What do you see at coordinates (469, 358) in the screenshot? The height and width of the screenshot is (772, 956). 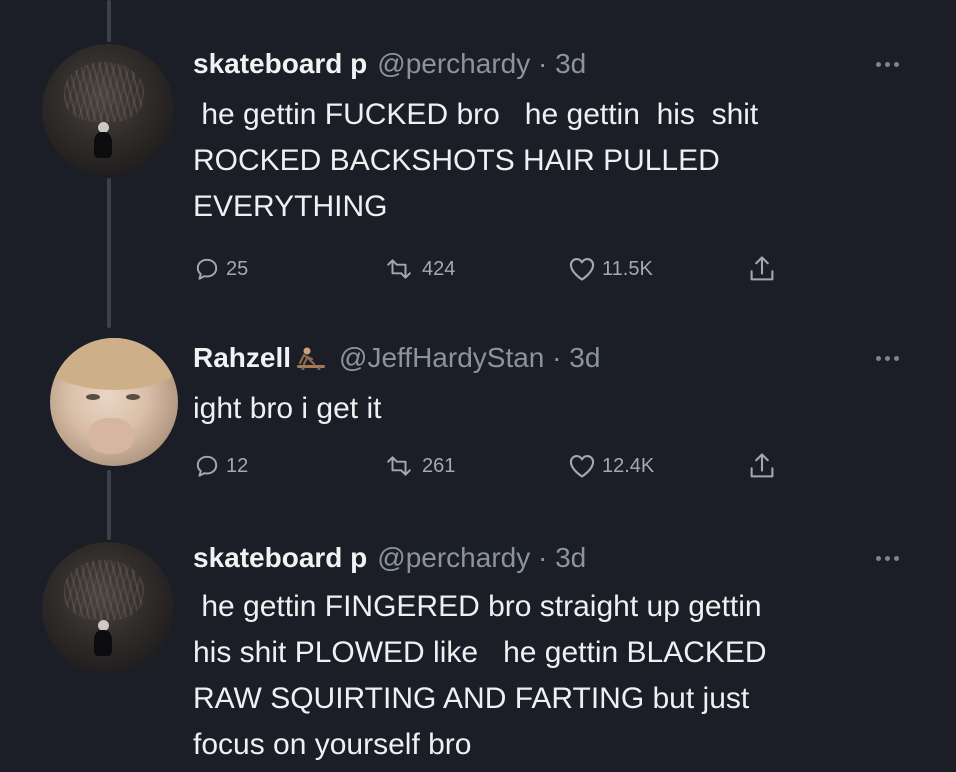 I see `handle-and-time: @JeffHardyStan · 3d` at bounding box center [469, 358].